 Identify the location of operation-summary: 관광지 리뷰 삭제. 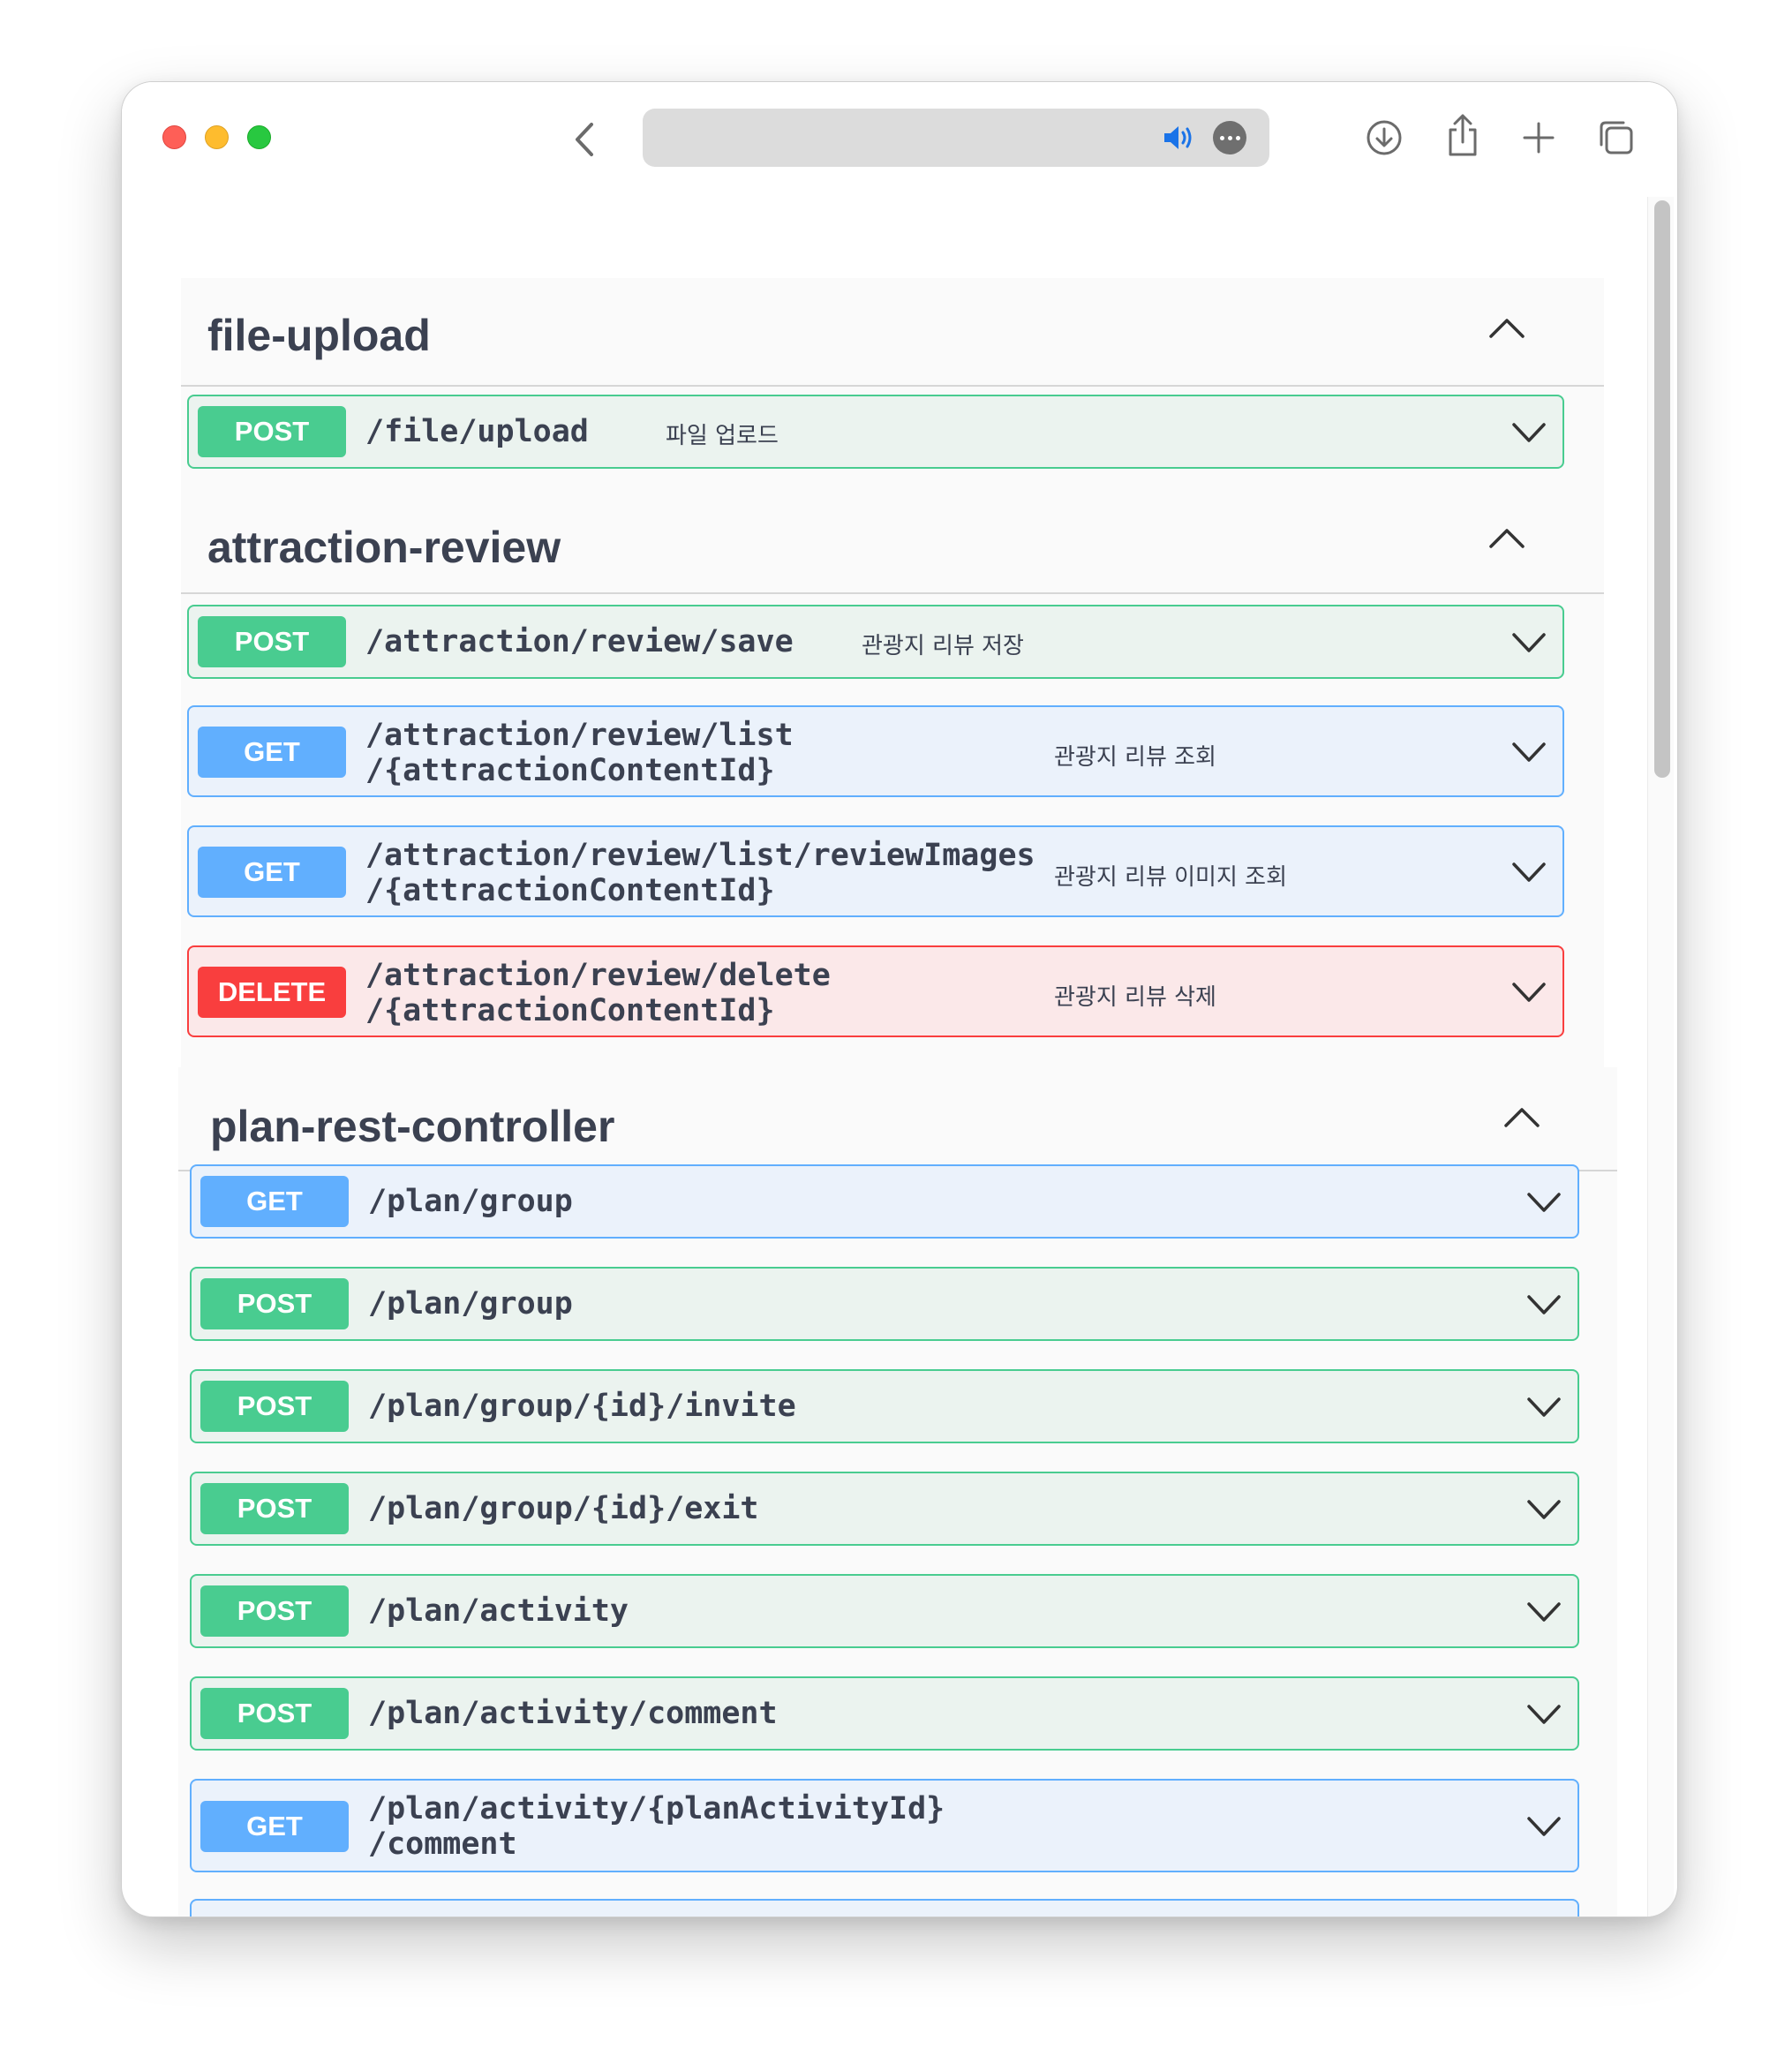
(1135, 997).